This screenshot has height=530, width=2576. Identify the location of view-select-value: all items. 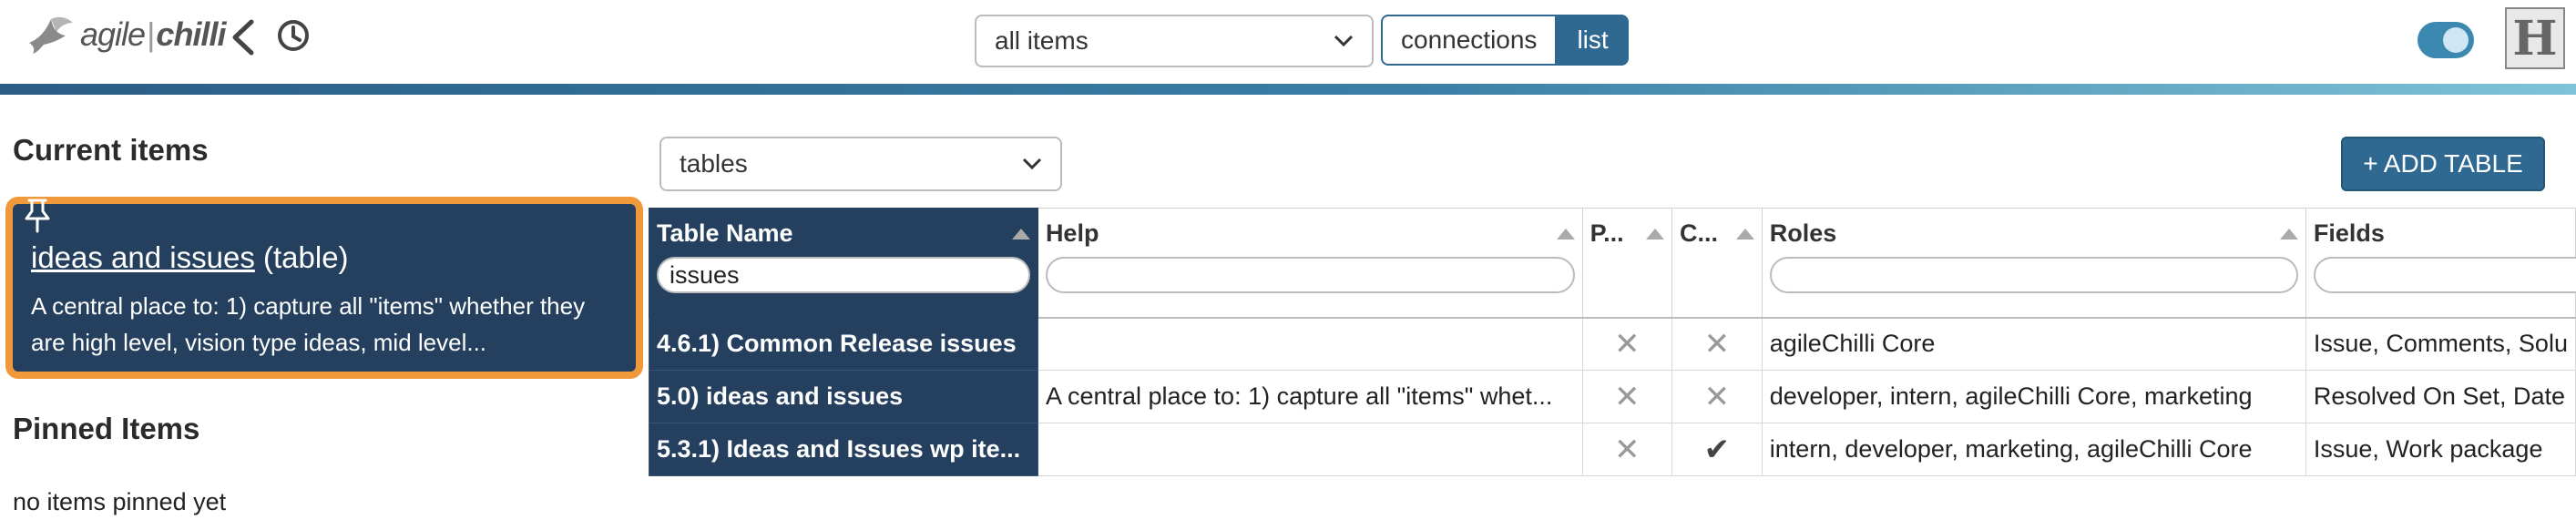
(1042, 40).